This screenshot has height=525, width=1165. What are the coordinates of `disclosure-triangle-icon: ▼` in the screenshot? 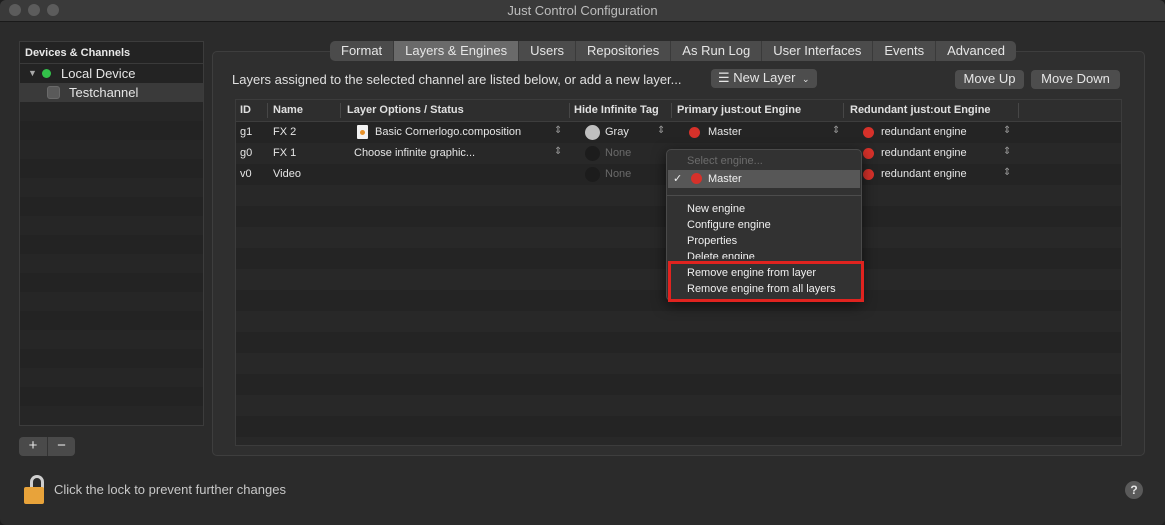 It's located at (32, 73).